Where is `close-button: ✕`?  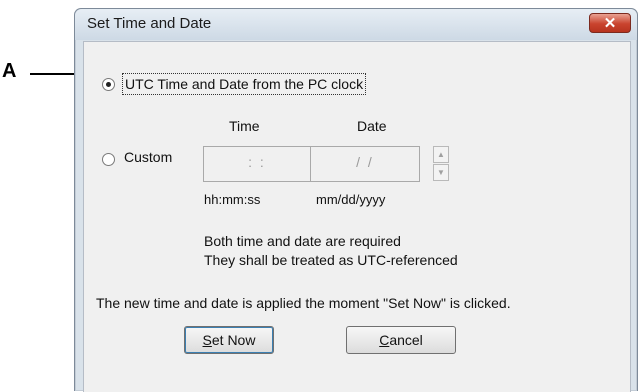
close-button: ✕ is located at coordinates (610, 23).